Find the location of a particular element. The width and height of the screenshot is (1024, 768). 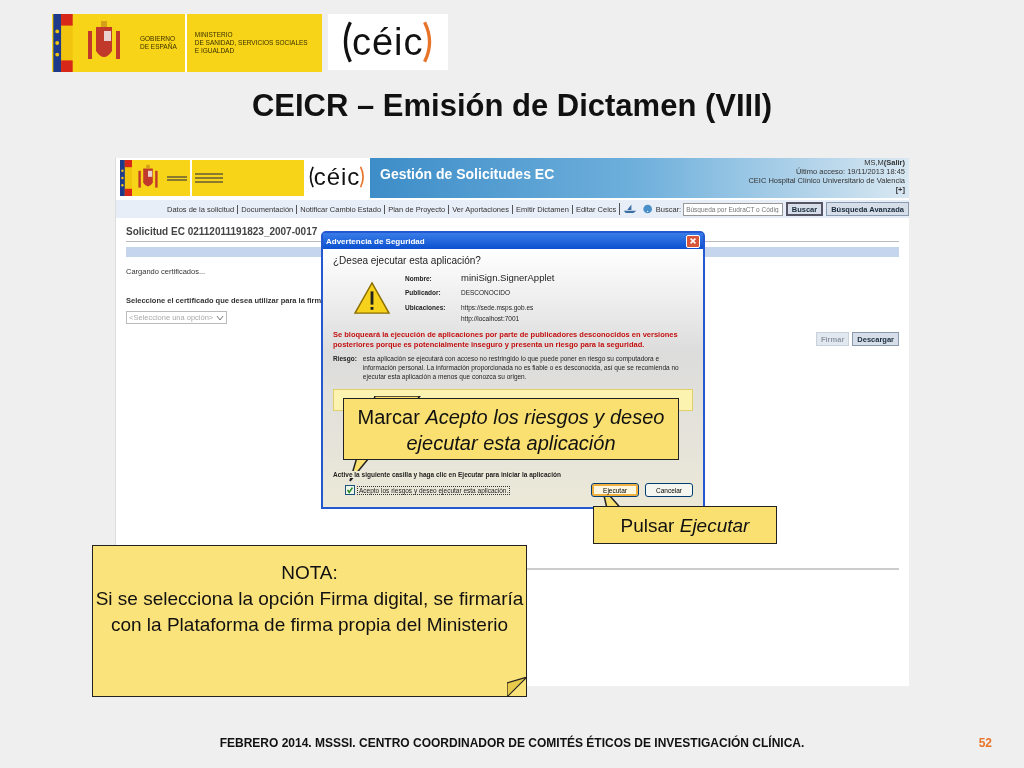

slide-title: CEICR – Emisión de Dictamen (VIII) is located at coordinates (512, 106).